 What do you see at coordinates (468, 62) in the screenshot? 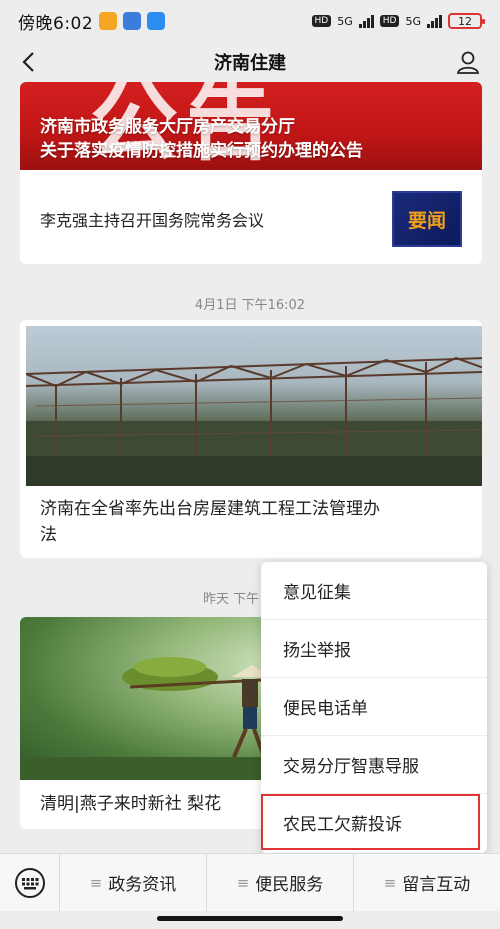
I see `user-icon` at bounding box center [468, 62].